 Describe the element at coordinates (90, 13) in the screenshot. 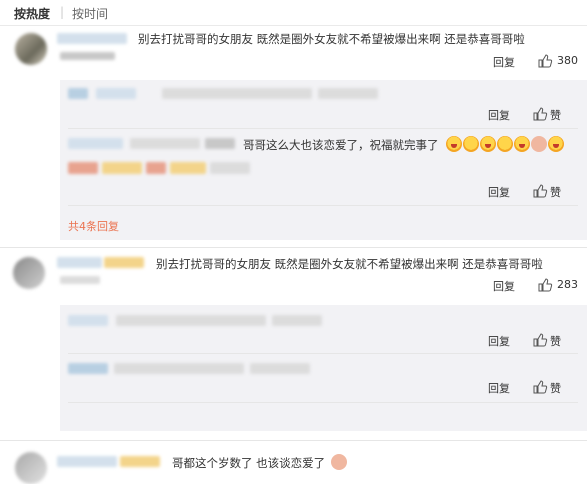

I see `sort-by-time: 按时间` at that location.